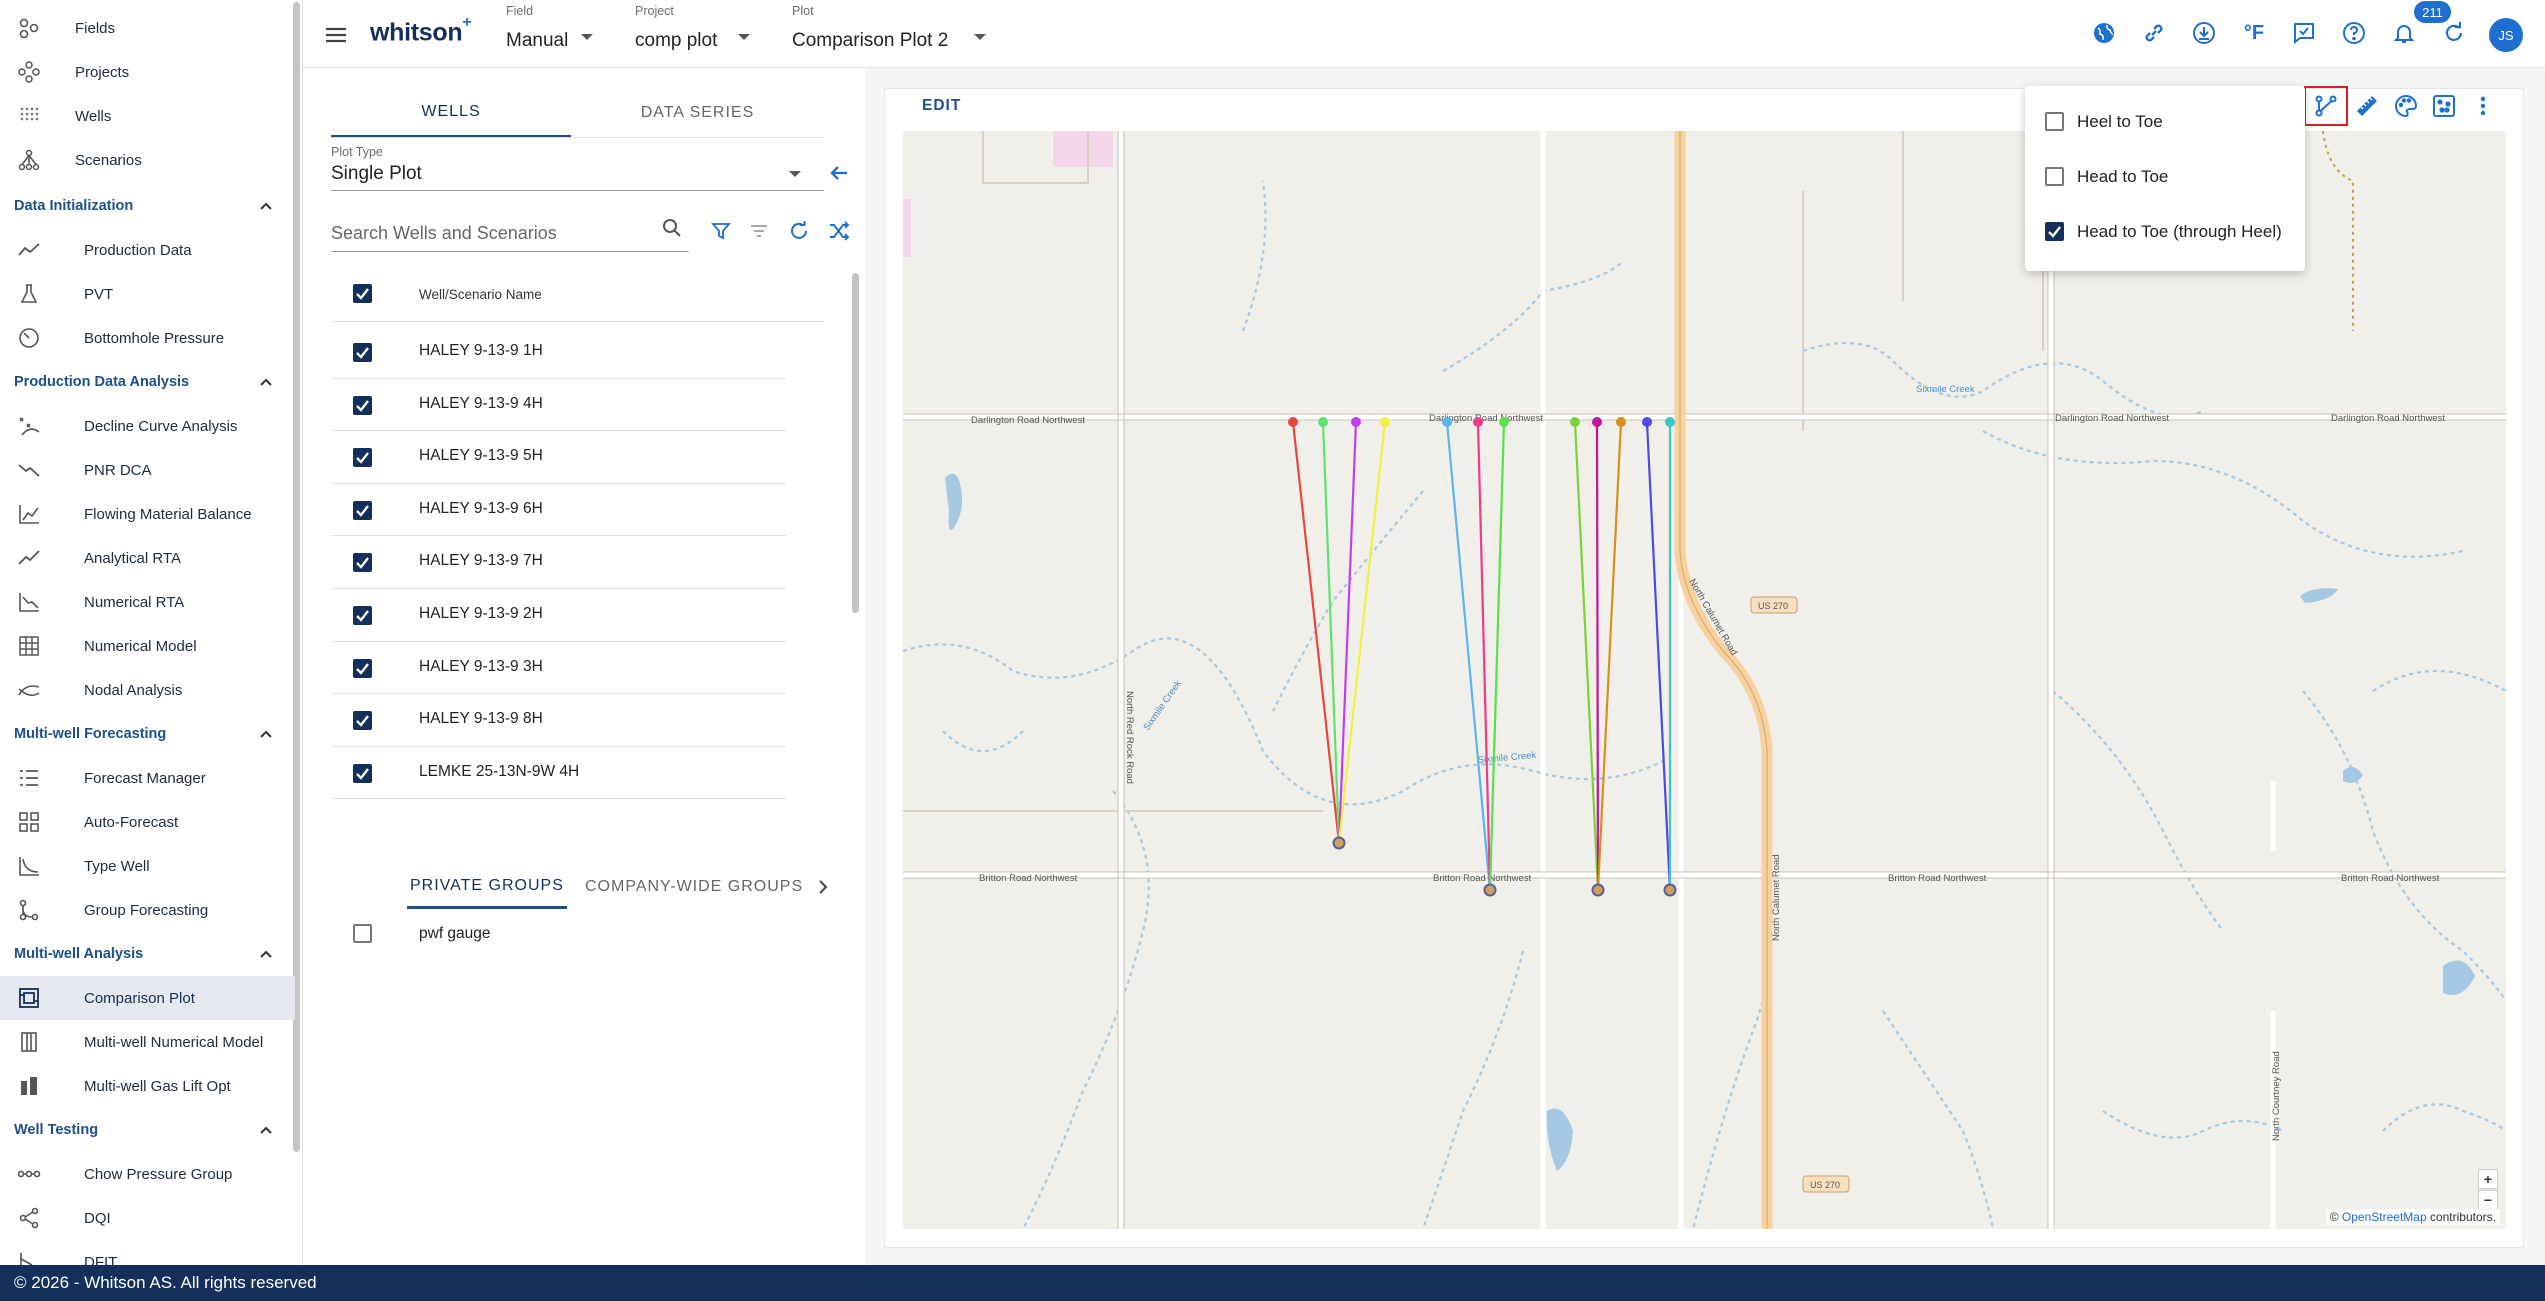  I want to click on help-icon, so click(2354, 33).